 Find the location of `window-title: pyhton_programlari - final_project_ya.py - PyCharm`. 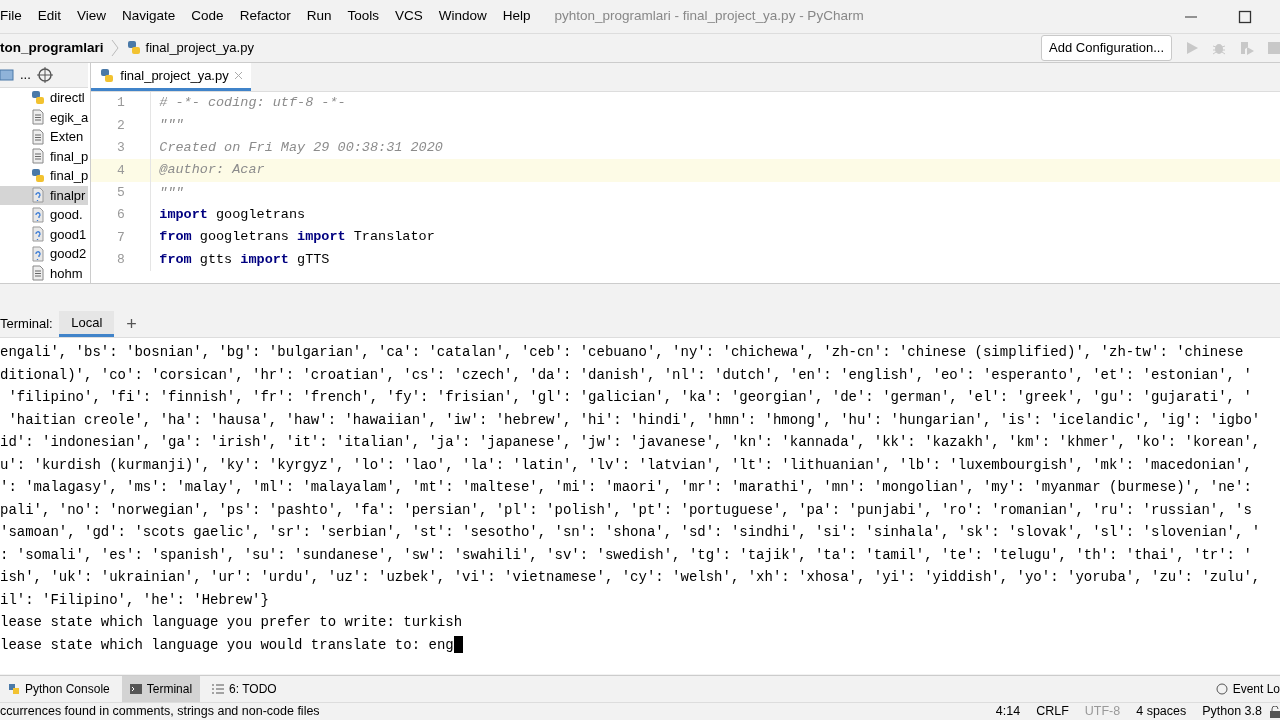

window-title: pyhton_programlari - final_project_ya.py - PyCharm is located at coordinates (709, 16).